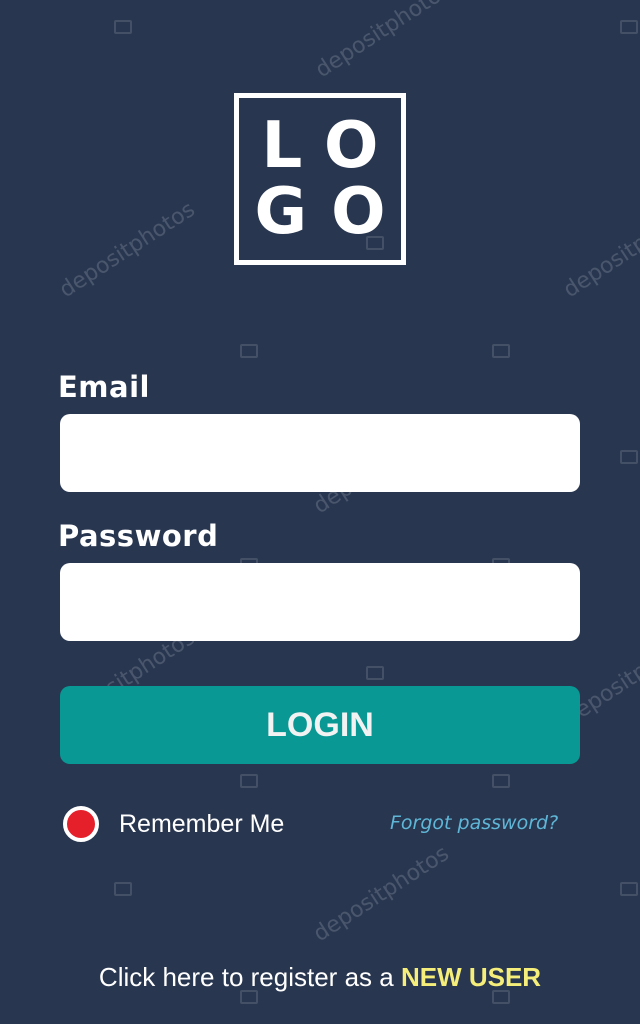 The image size is (640, 1024). I want to click on register-prompt: Click here to register as a NEW USER, so click(320, 977).